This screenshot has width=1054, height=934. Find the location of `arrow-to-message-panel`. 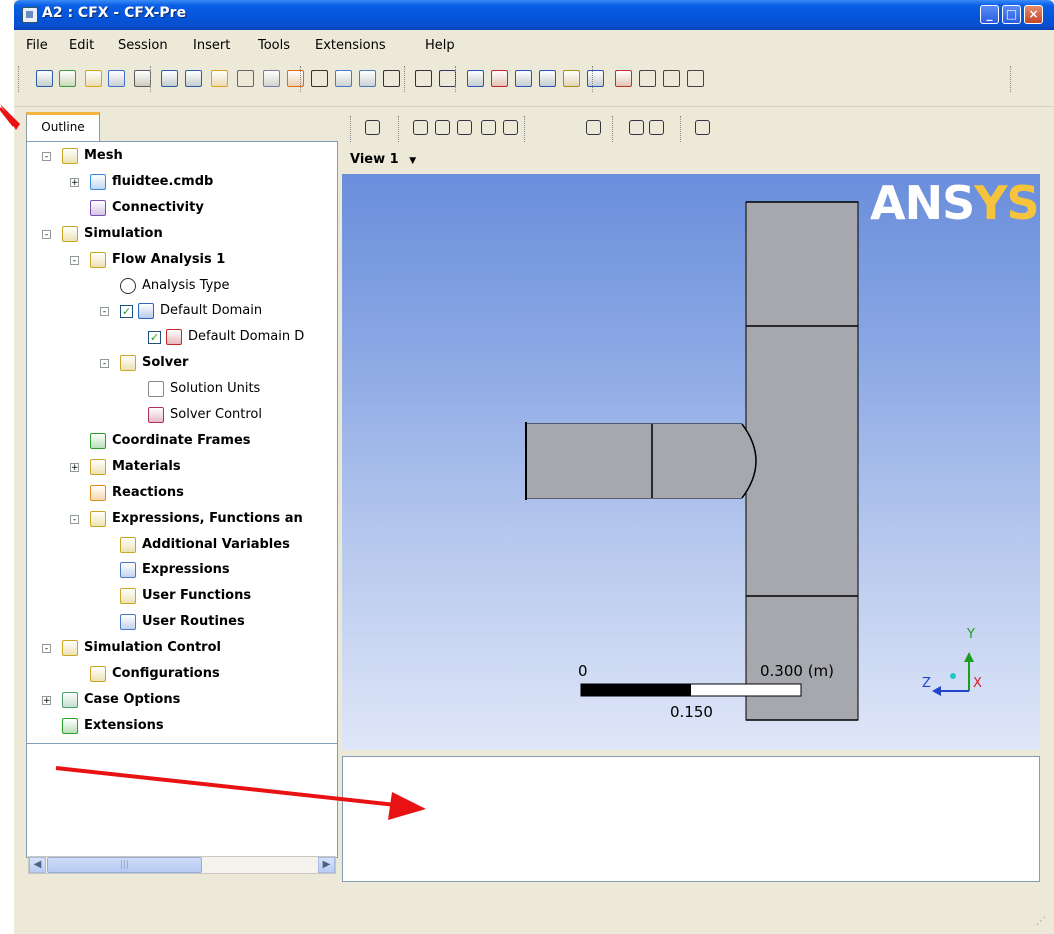

arrow-to-message-panel is located at coordinates (226, 786).